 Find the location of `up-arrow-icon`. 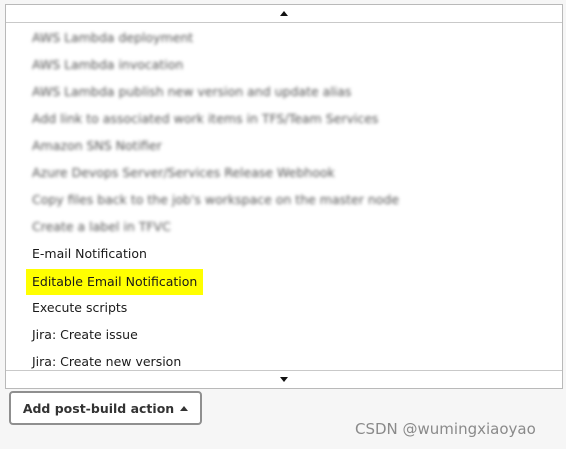

up-arrow-icon is located at coordinates (284, 13).